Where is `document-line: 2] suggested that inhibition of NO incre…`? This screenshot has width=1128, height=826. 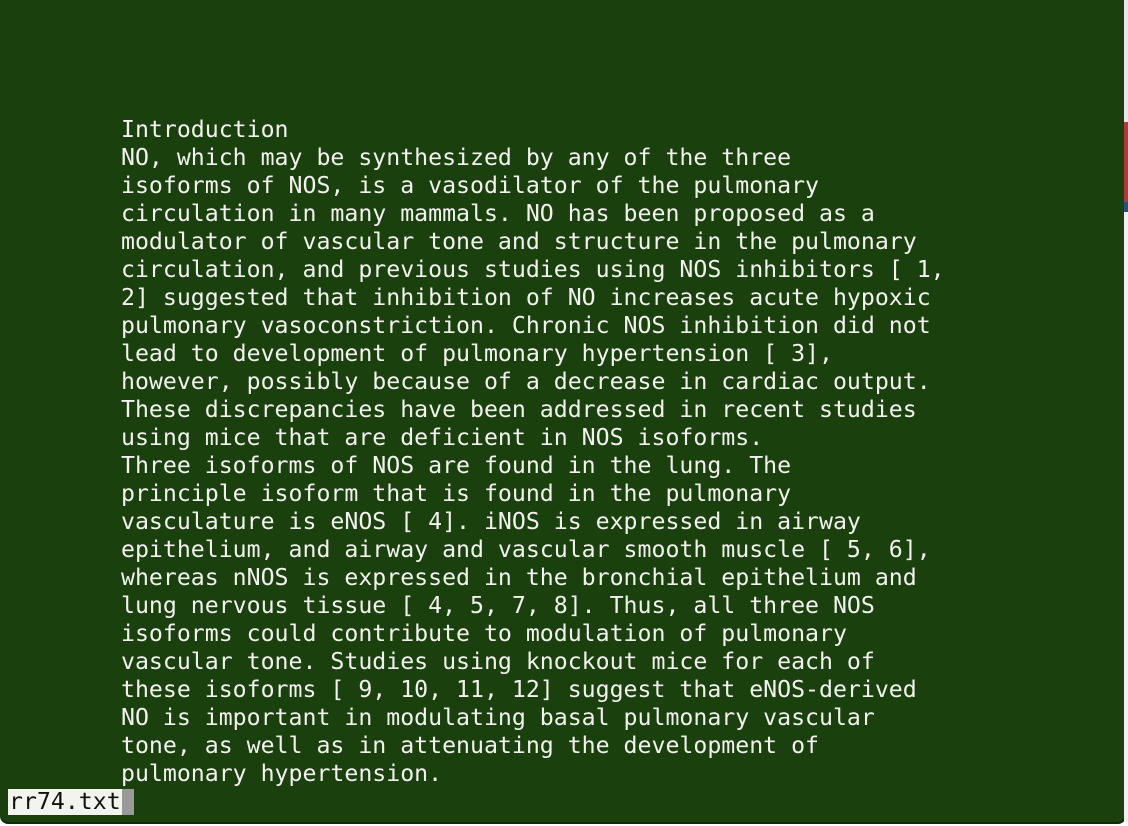
document-line: 2] suggested that inhibition of NO incre… is located at coordinates (526, 297).